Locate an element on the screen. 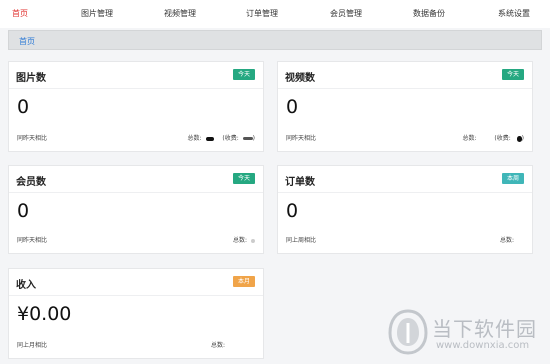 This screenshot has width=550, height=364. watermark-url: www.downxia.com is located at coordinates (483, 345).